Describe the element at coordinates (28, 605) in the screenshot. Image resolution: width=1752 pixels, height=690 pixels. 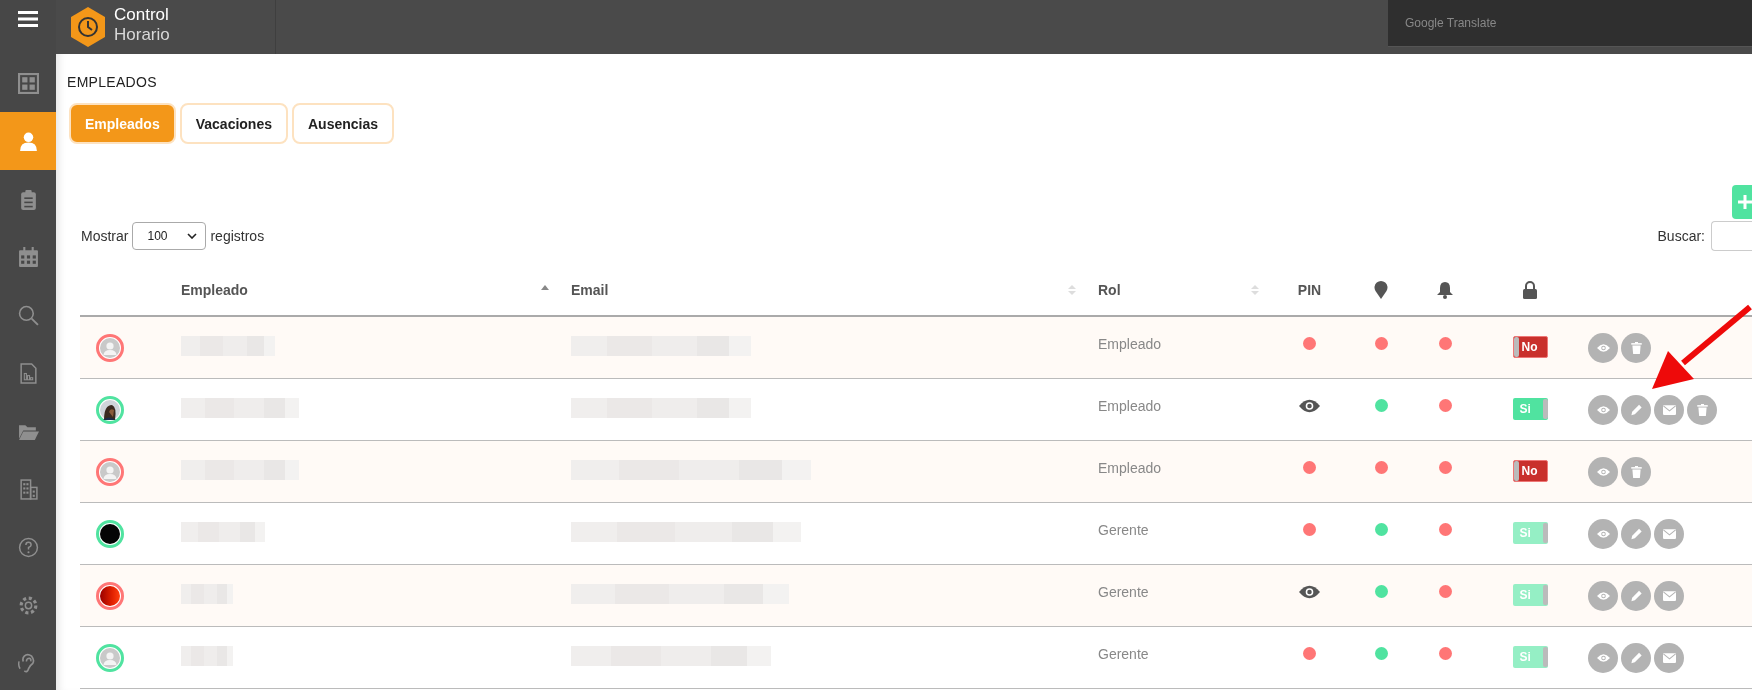
I see `settings-icon` at that location.